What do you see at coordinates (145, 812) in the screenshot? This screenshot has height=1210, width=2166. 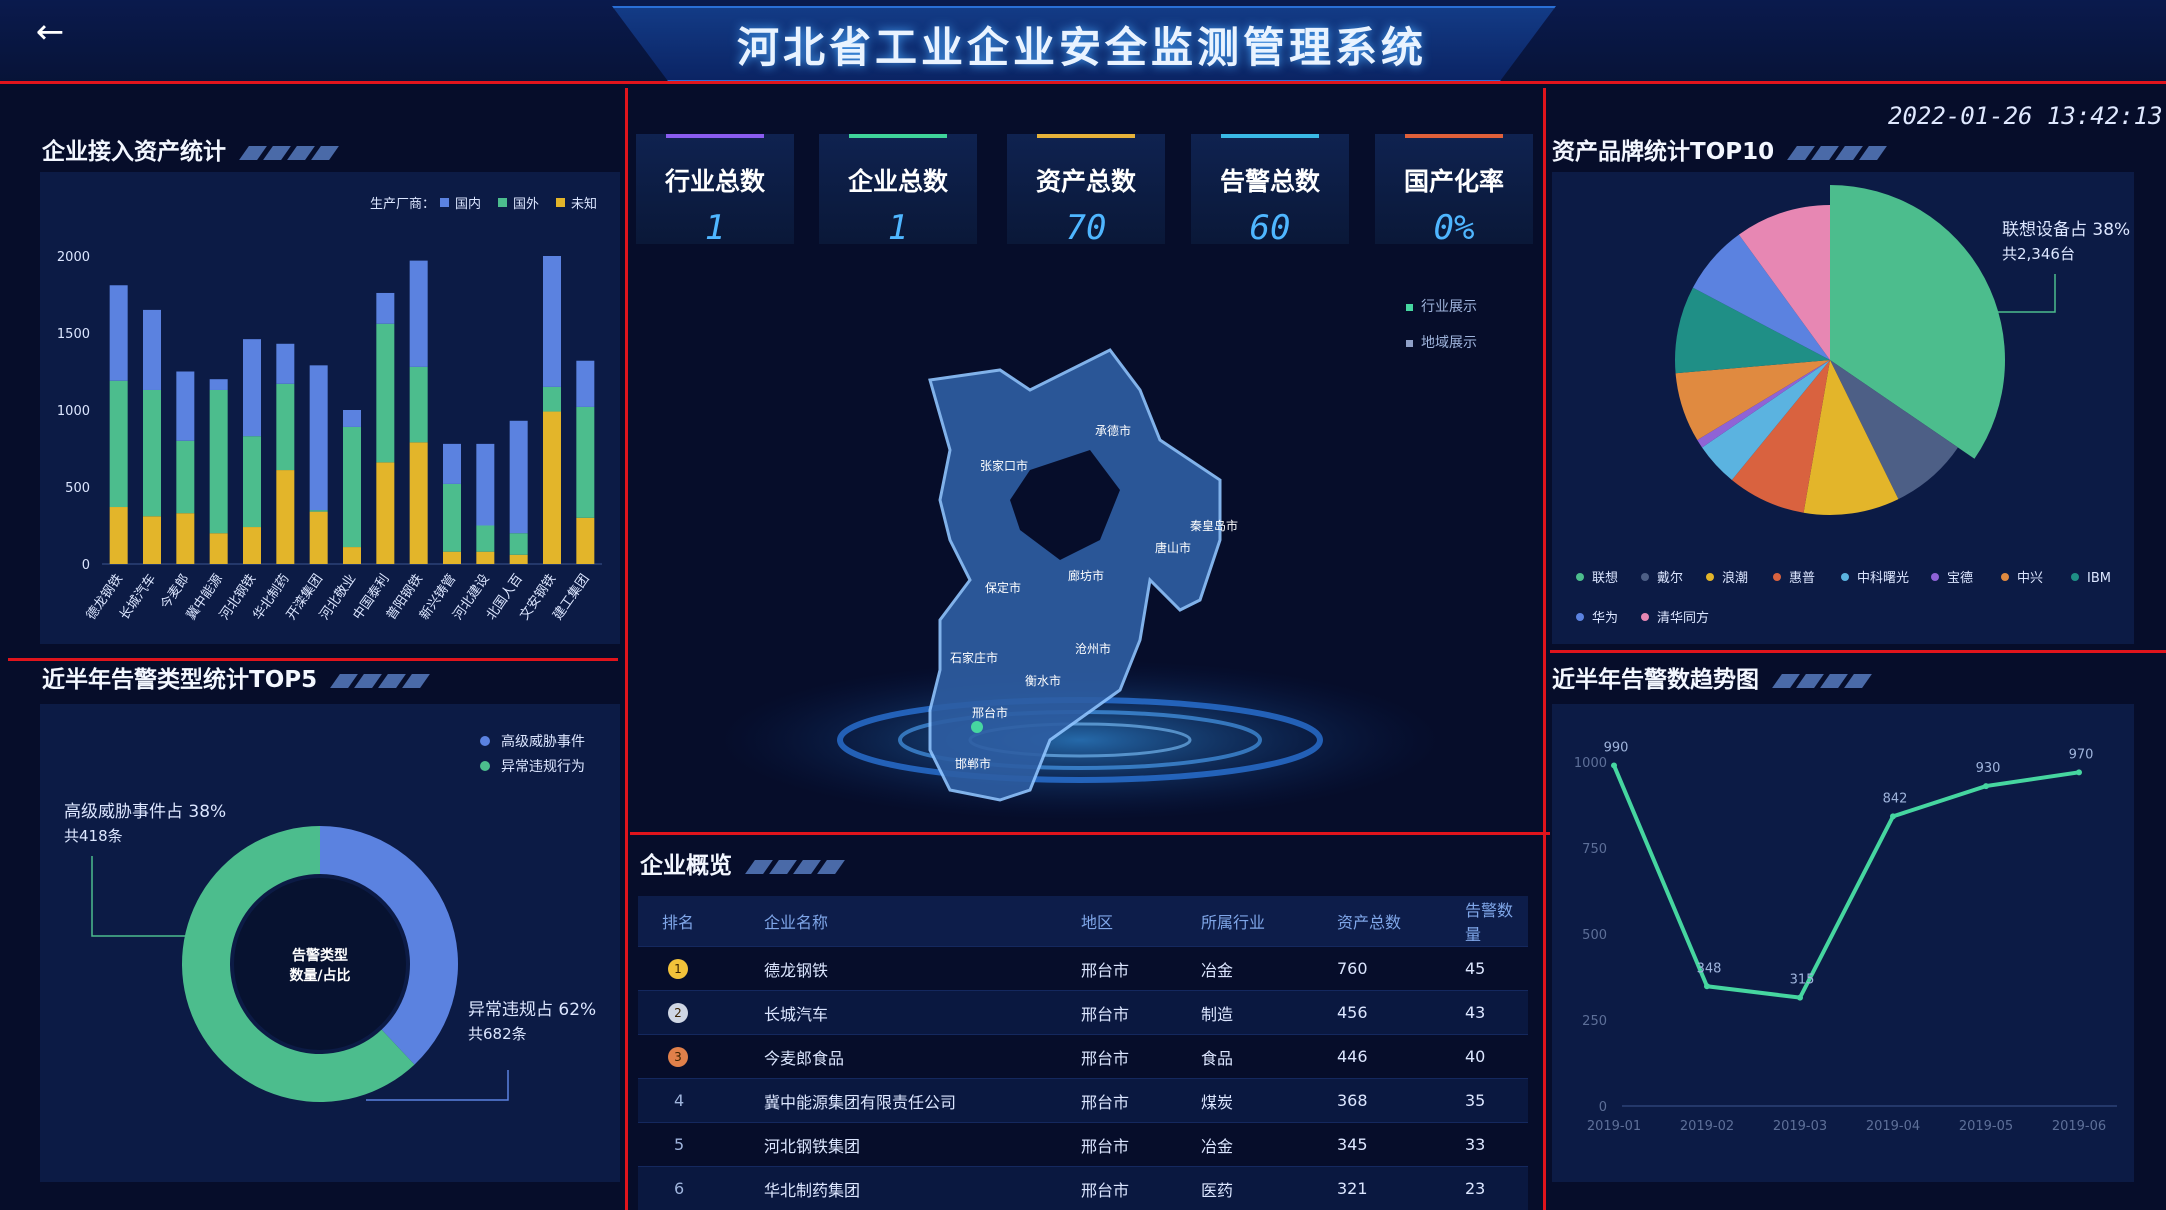 I see `callout-a-text: 高级威胁事件占 38%` at bounding box center [145, 812].